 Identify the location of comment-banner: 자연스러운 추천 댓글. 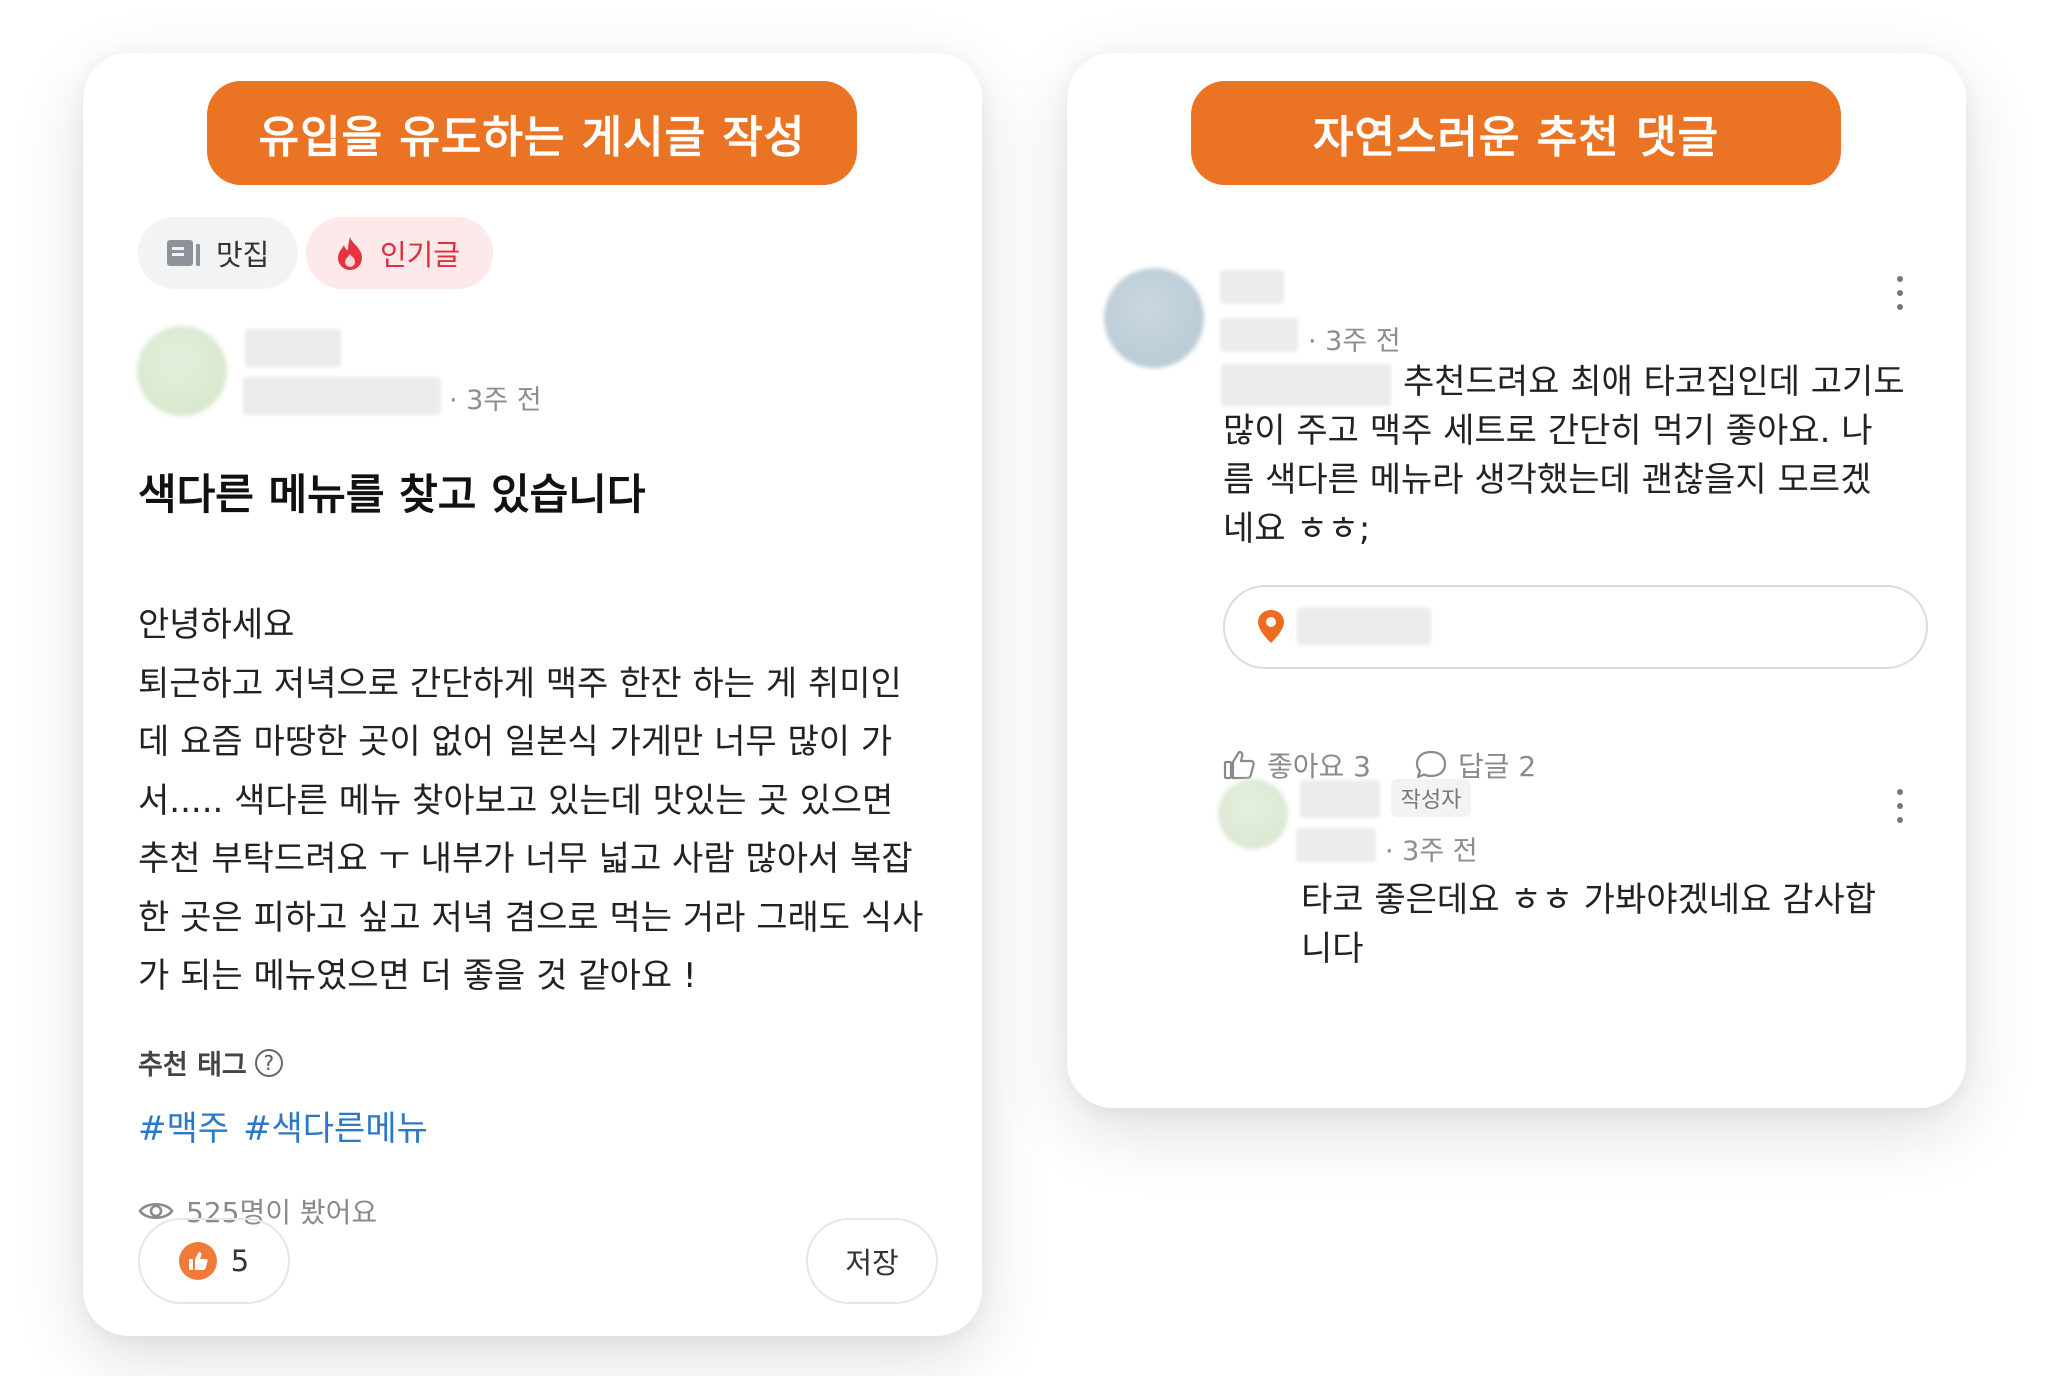
(1516, 133).